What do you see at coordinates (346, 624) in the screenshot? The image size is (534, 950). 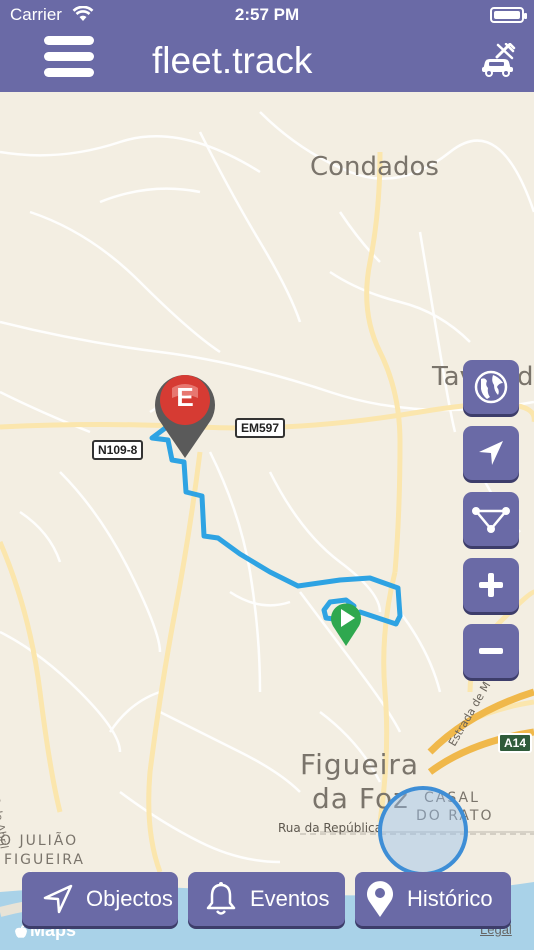 I see `start-marker-icon` at bounding box center [346, 624].